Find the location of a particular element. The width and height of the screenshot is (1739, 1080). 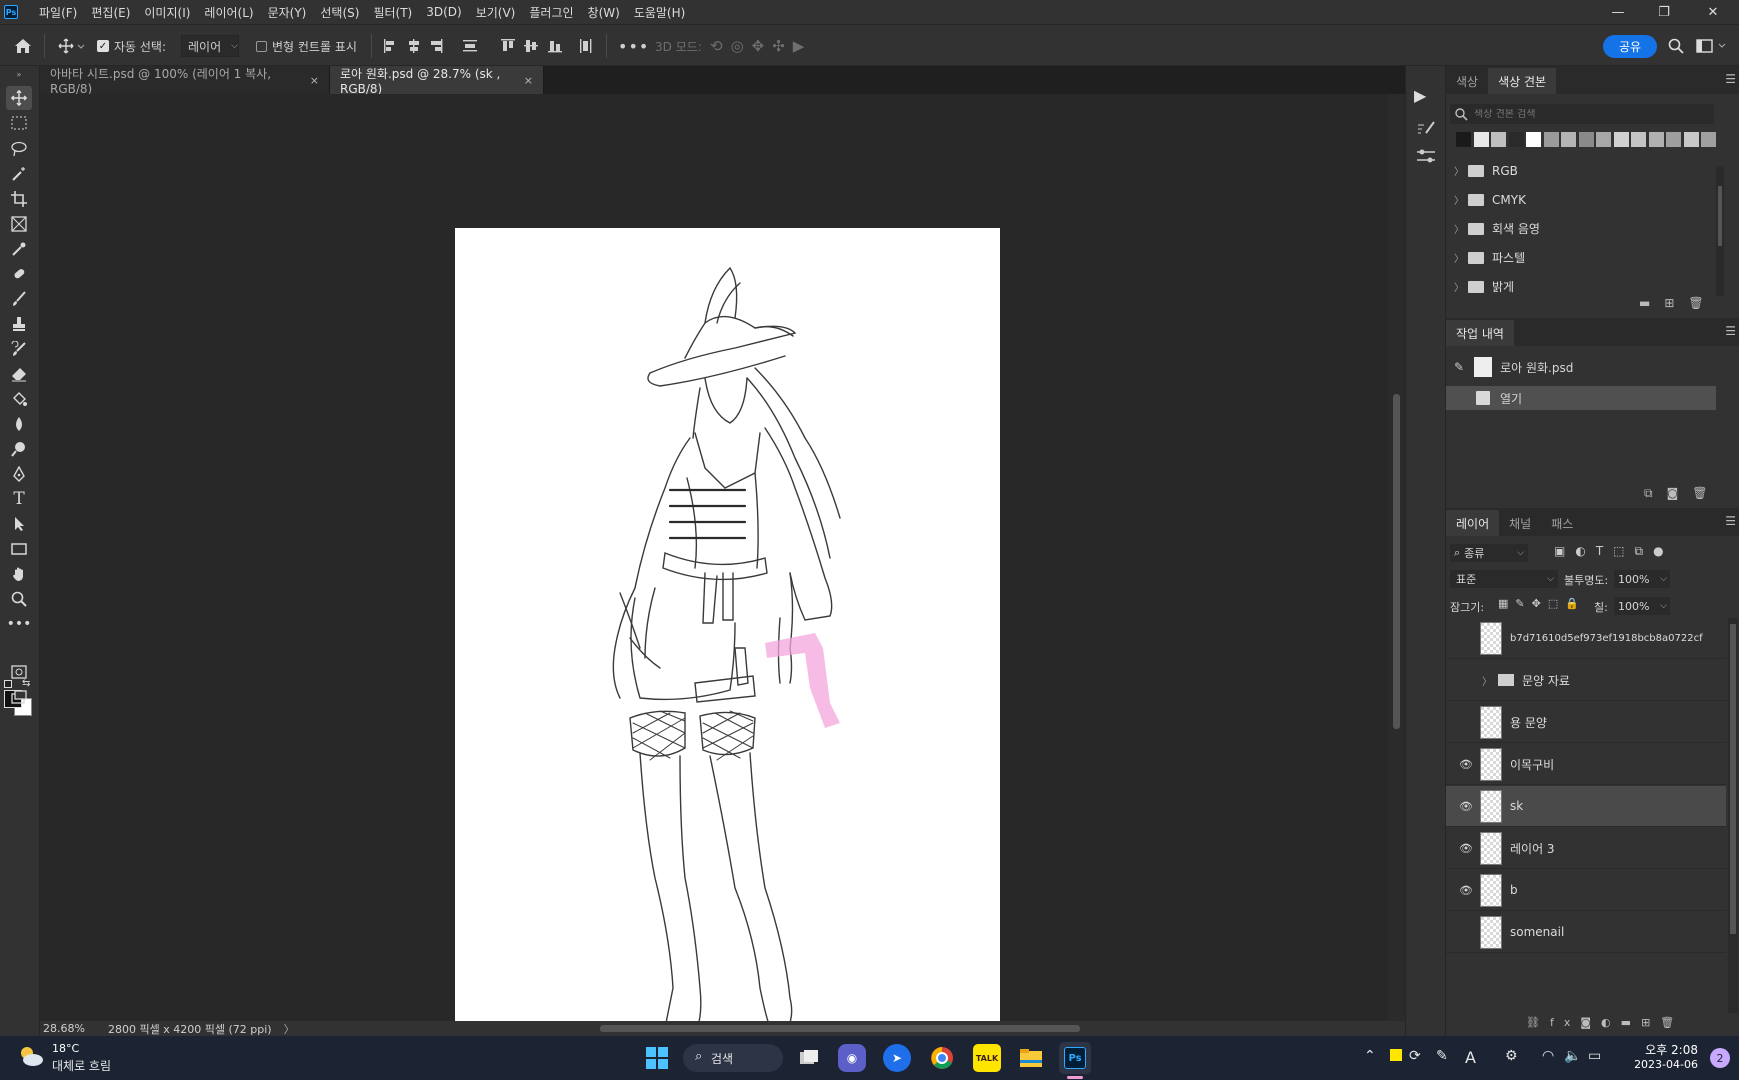

healing-brush-tool-icon is located at coordinates (19, 274).